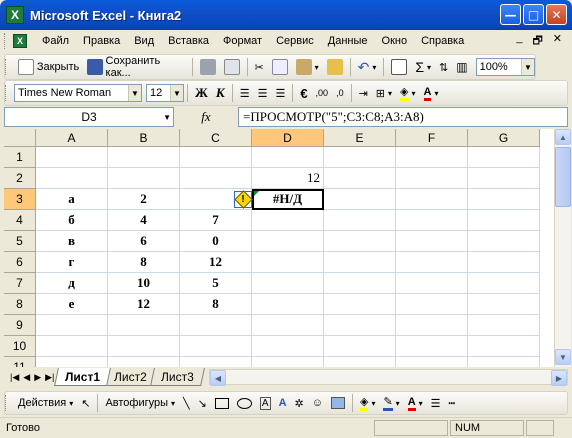 Image resolution: width=572 pixels, height=438 pixels. Describe the element at coordinates (407, 93) in the screenshot. I see `fill-color-button: ◈ ▾` at that location.